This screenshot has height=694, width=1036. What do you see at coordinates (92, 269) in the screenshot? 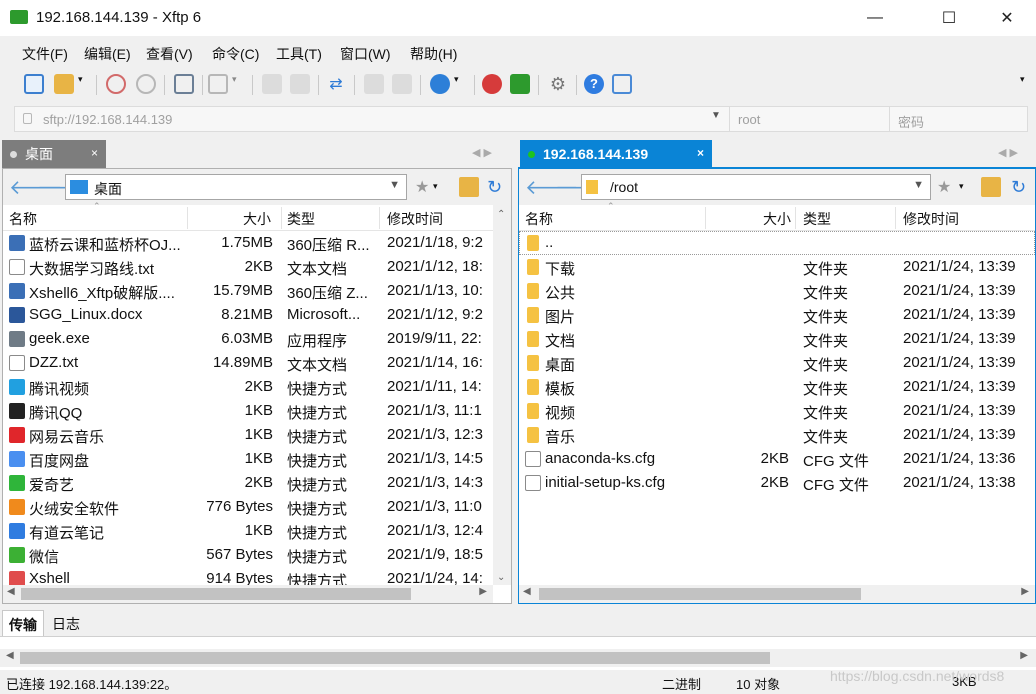
I see `file-name: 大数据学习路线.txt` at bounding box center [92, 269].